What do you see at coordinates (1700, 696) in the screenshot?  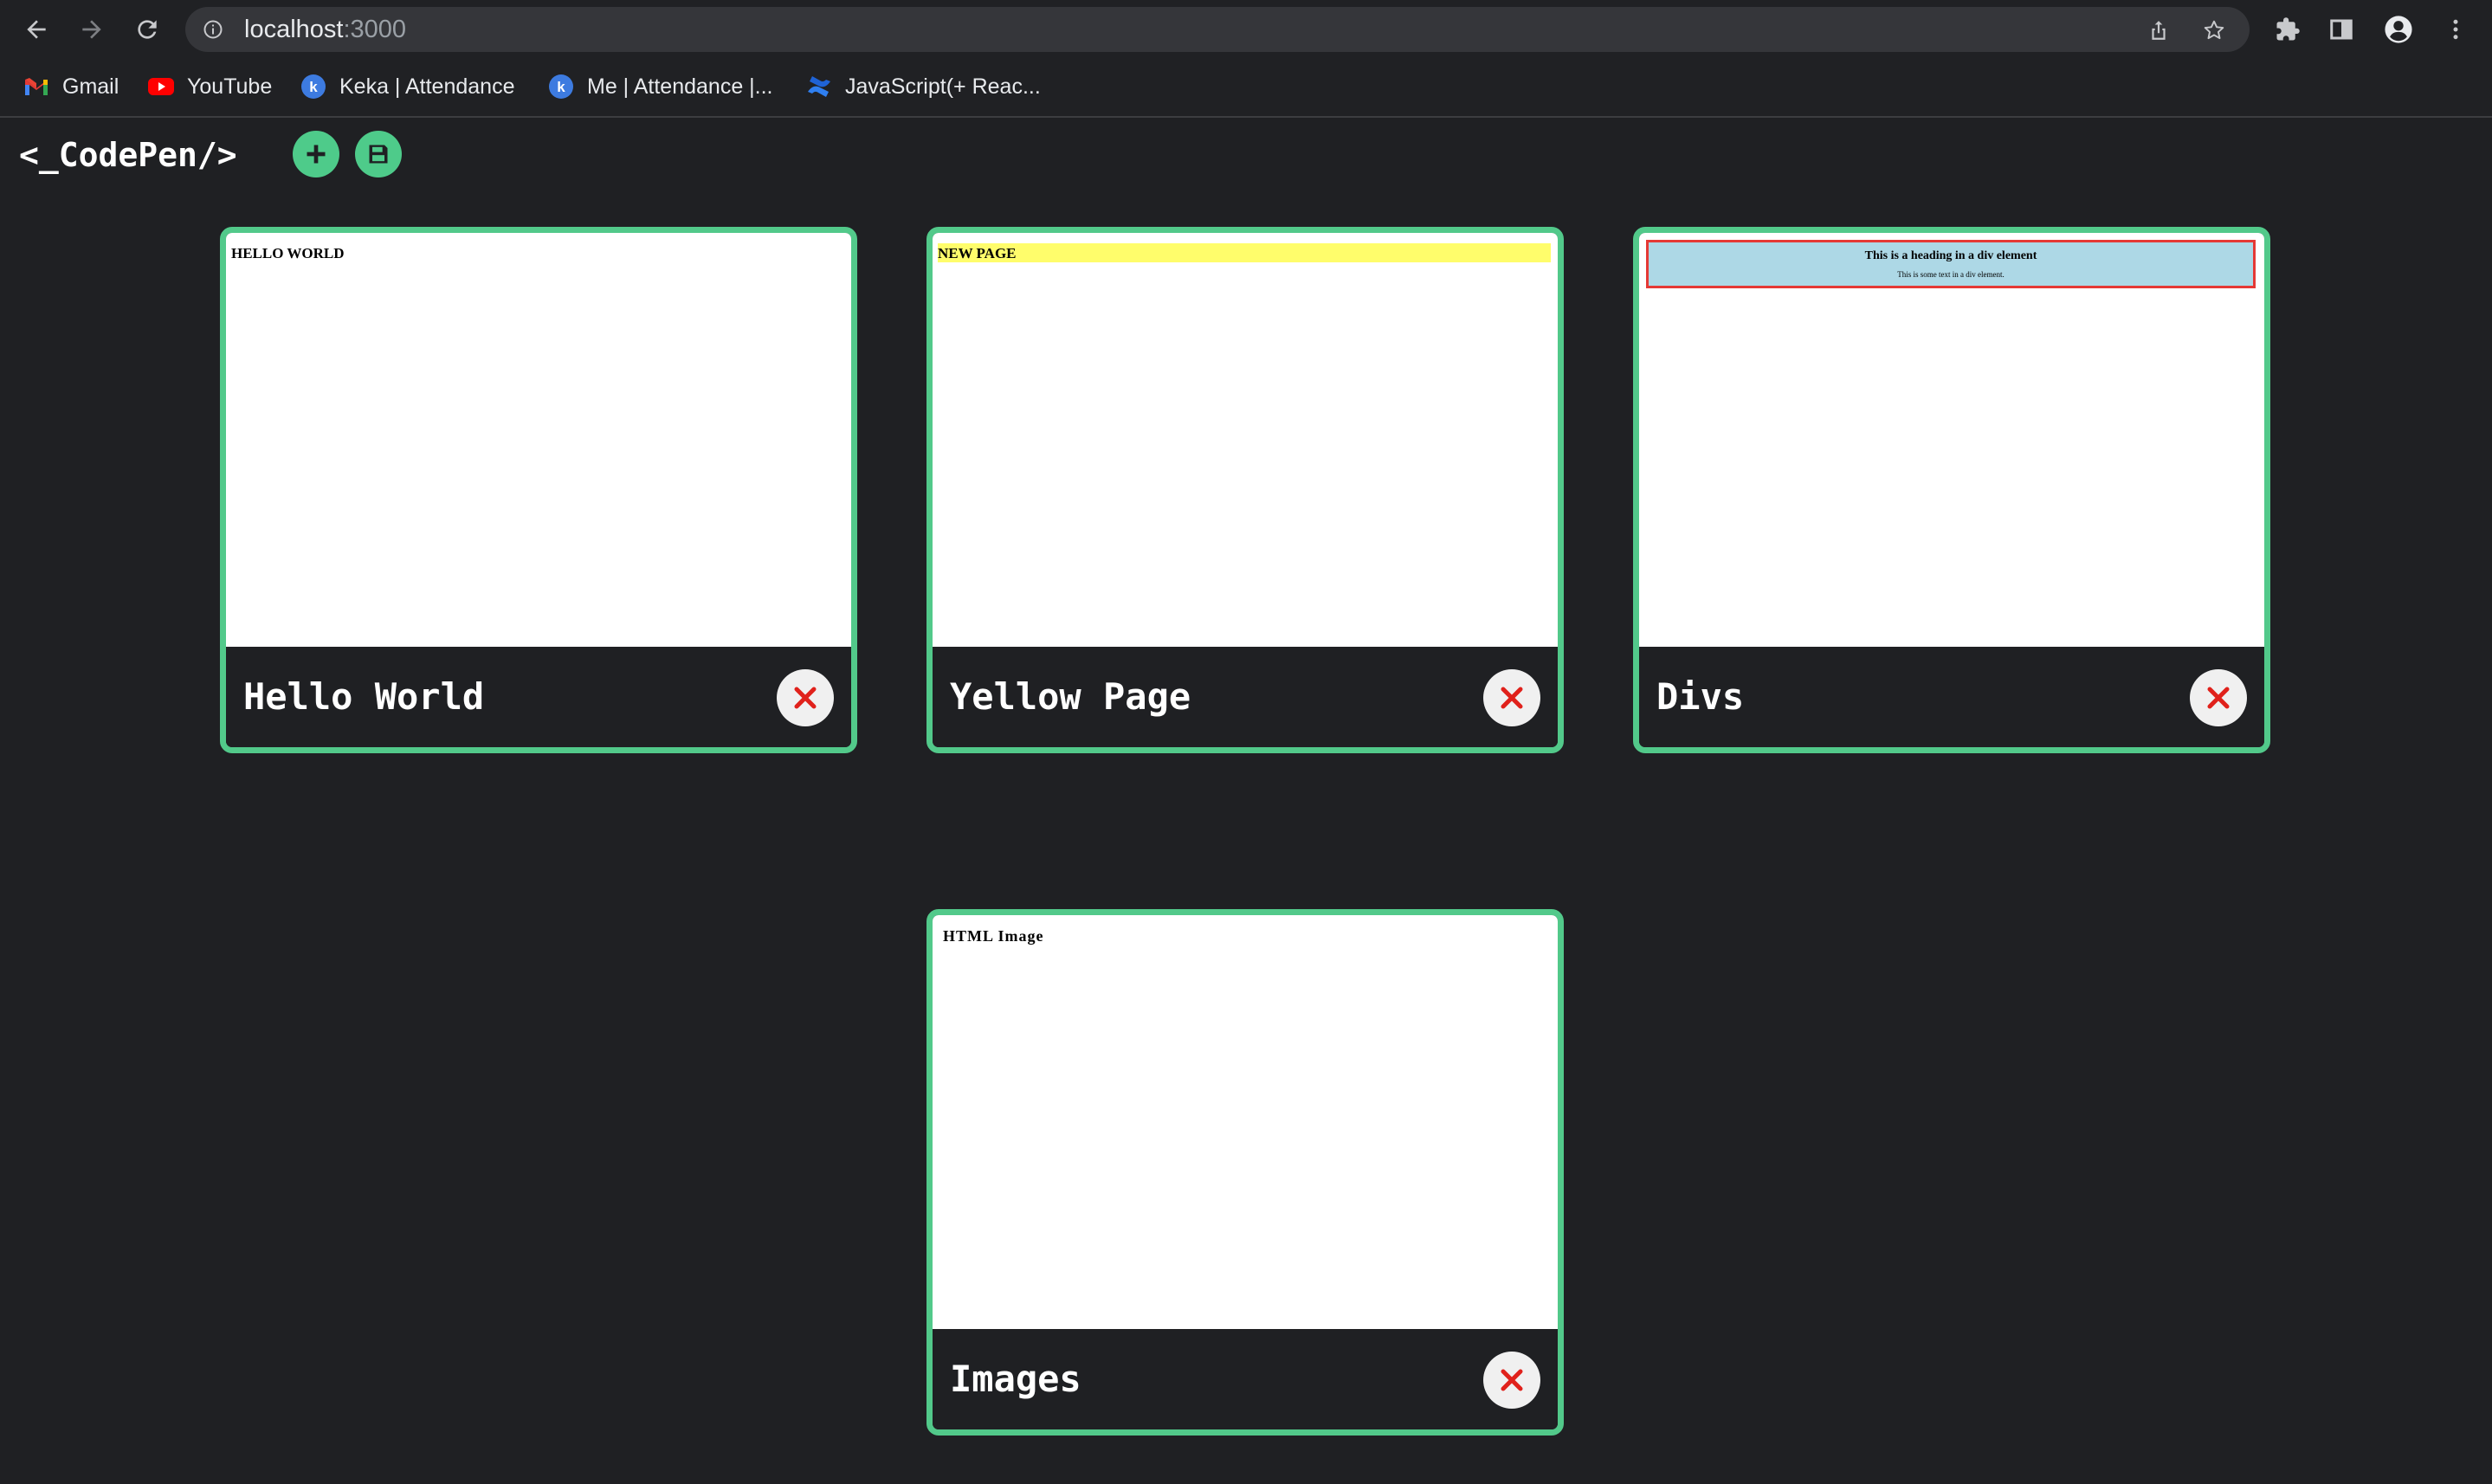 I see `card-title: Divs` at bounding box center [1700, 696].